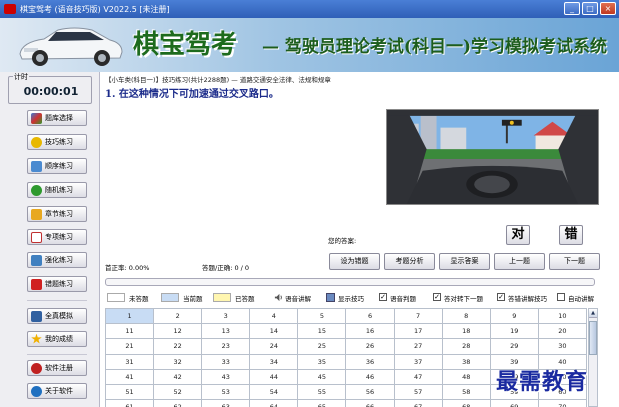 The image size is (619, 407). Describe the element at coordinates (593, 313) in the screenshot. I see `scroll-up-icon: ▲` at that location.